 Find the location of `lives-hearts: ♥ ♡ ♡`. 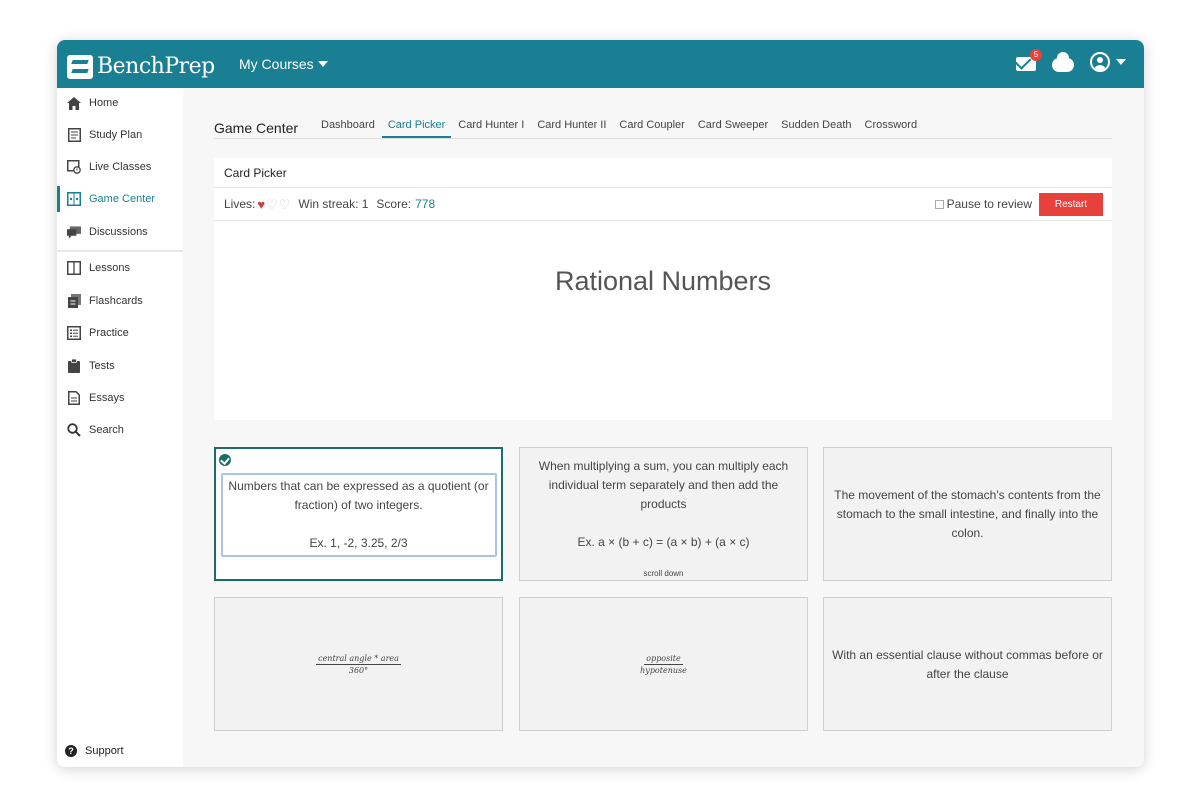

lives-hearts: ♥ ♡ ♡ is located at coordinates (273, 204).